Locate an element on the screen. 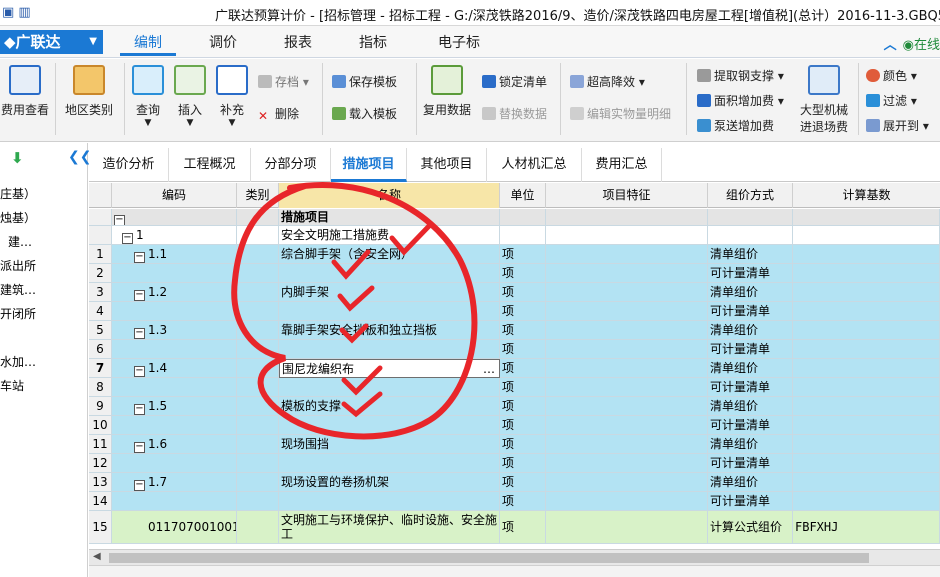 This screenshot has width=940, height=577. code-cell: −1.4 is located at coordinates (174, 368).